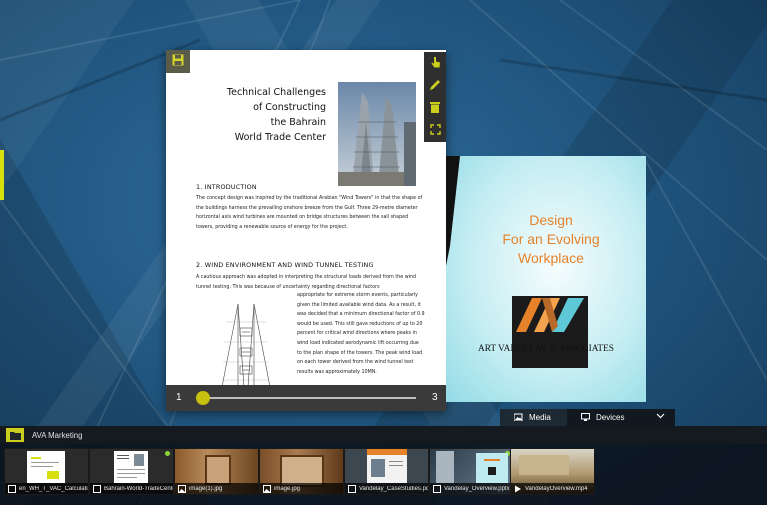 The image size is (767, 505). I want to click on slide-title-line: Workplace, so click(551, 258).